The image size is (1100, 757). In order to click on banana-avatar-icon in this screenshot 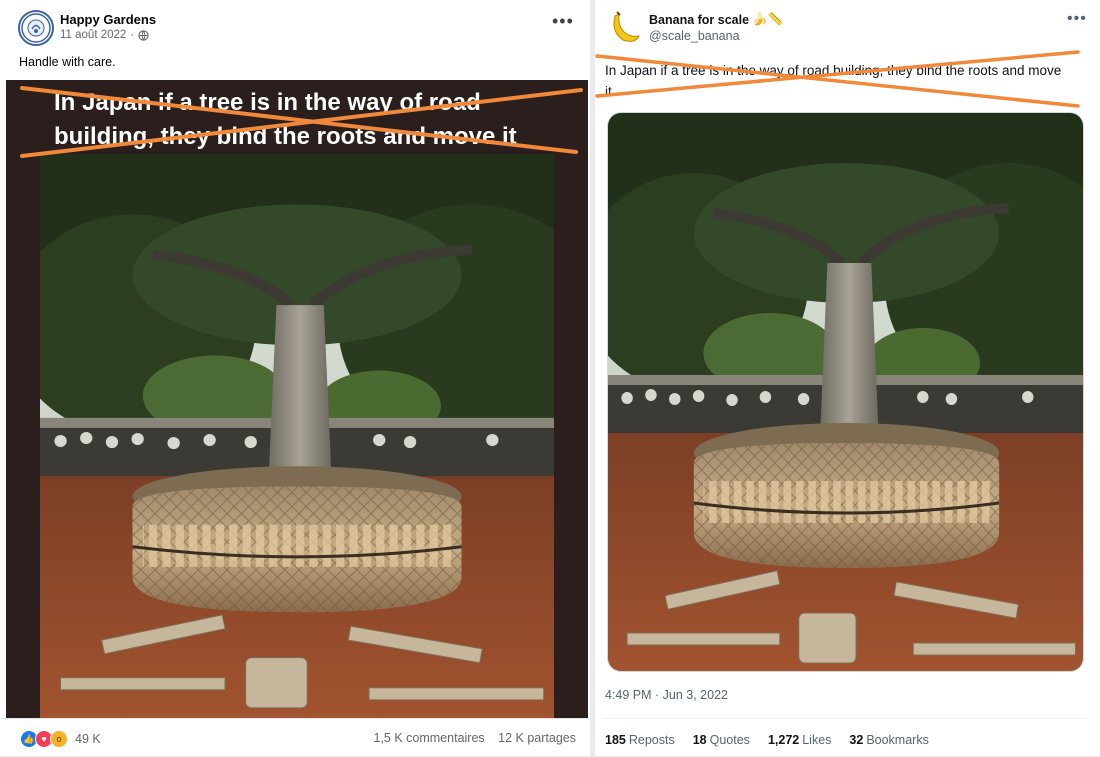, I will do `click(625, 27)`.